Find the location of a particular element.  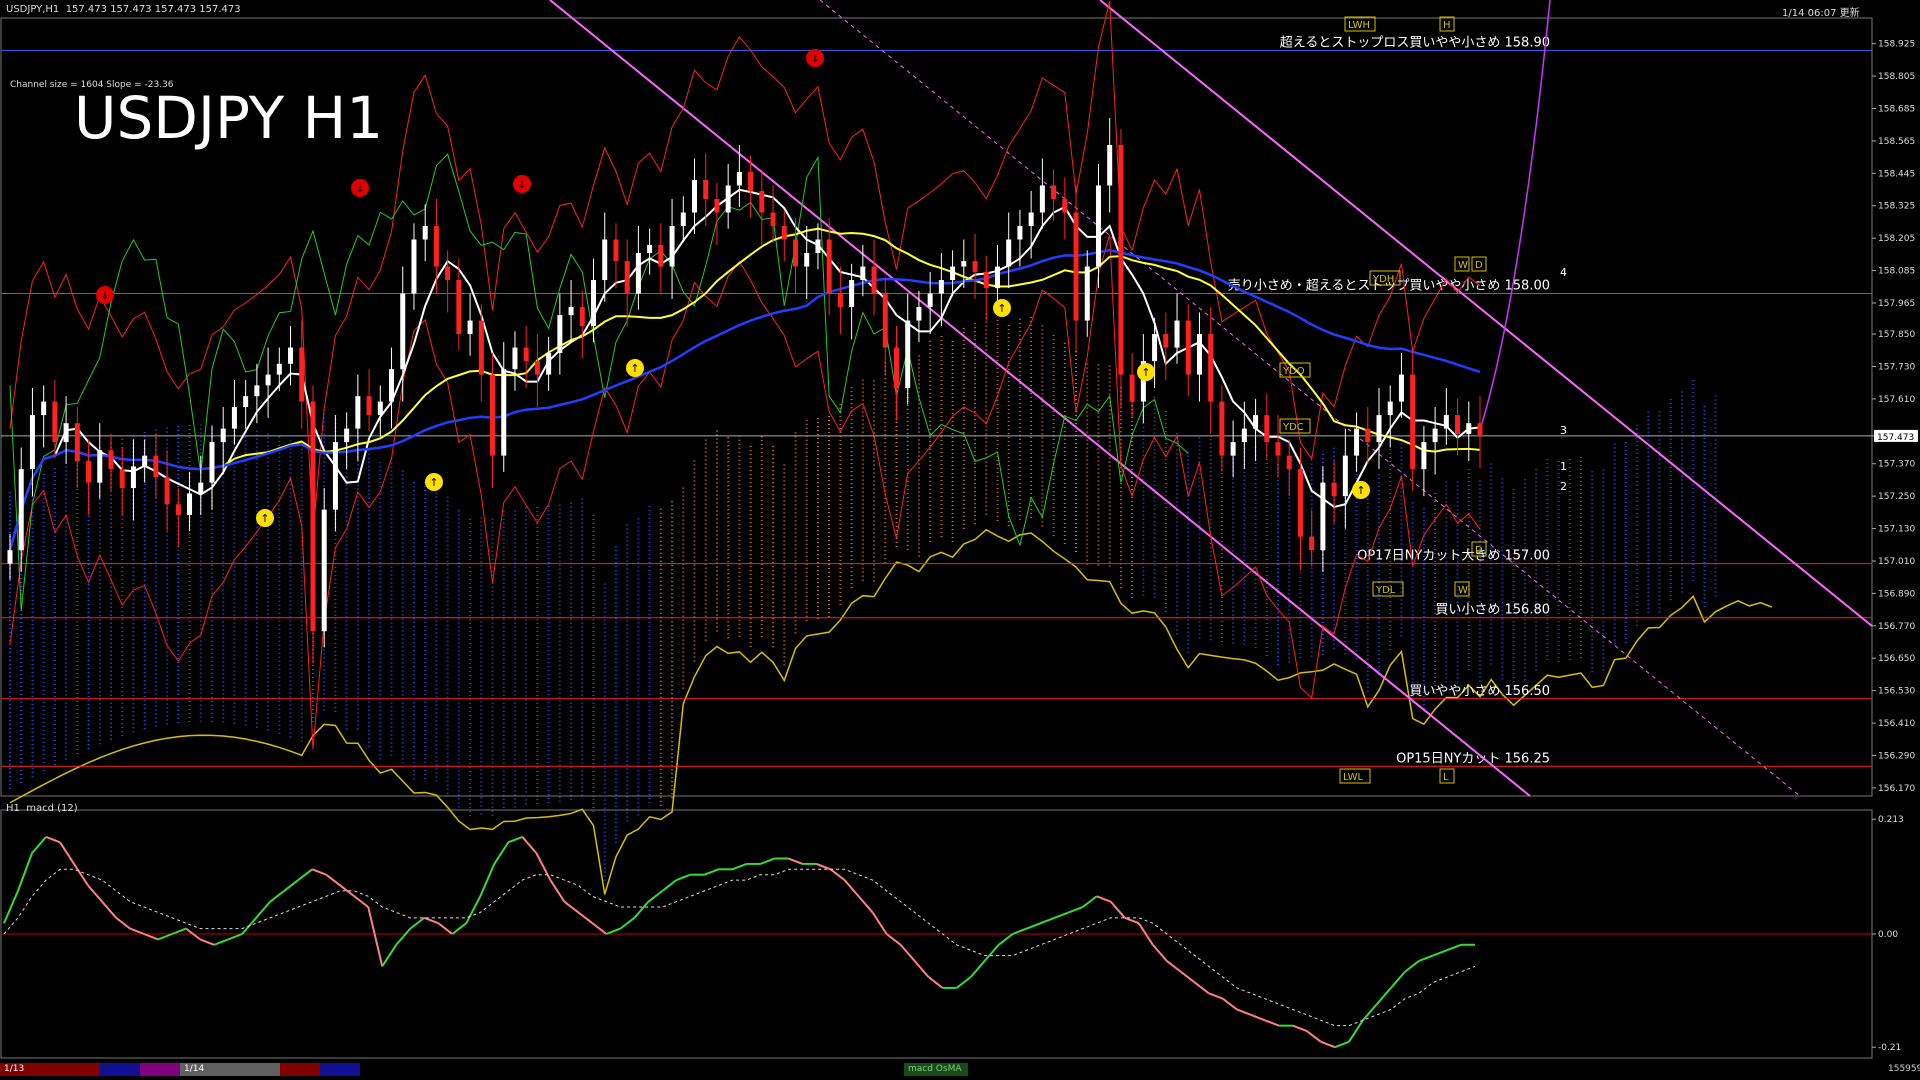

y-tick-label: 156.410 is located at coordinates (1896, 724).